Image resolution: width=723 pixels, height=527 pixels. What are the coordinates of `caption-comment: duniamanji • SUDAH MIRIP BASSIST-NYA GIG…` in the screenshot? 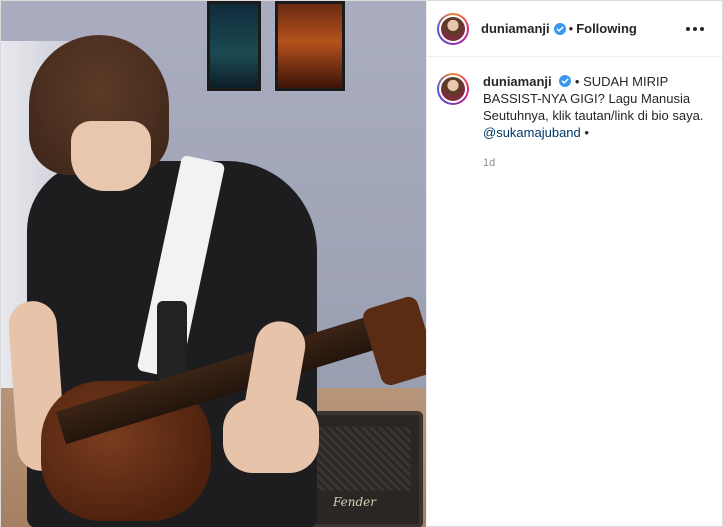 It's located at (574, 114).